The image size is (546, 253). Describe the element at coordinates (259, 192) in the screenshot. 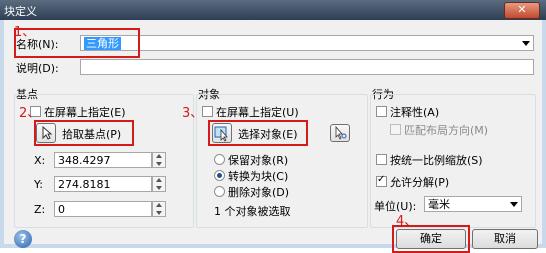

I see `delete-objects-label: 删除对象(D)` at that location.